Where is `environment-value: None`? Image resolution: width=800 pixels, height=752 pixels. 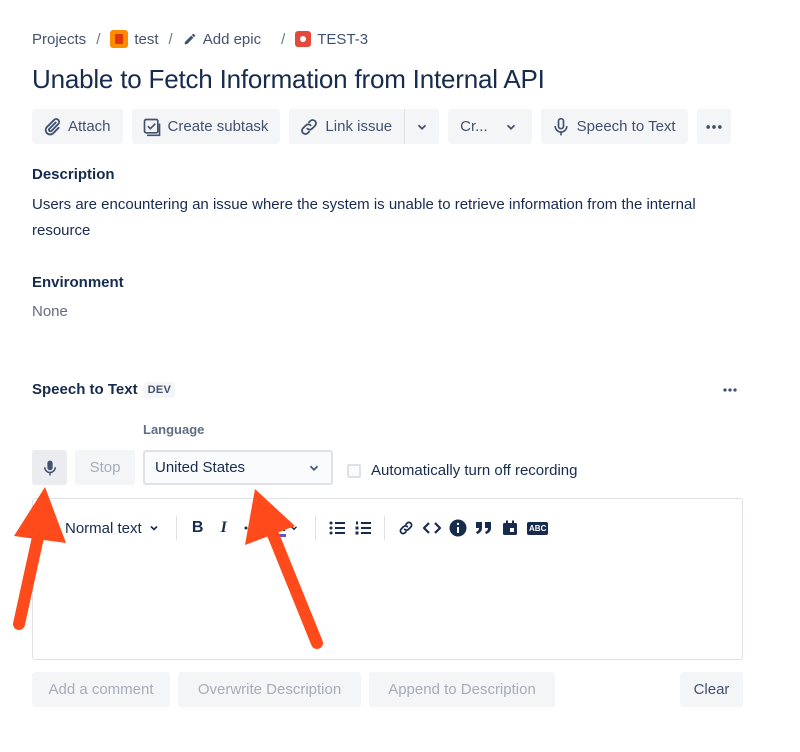 environment-value: None is located at coordinates (50, 311).